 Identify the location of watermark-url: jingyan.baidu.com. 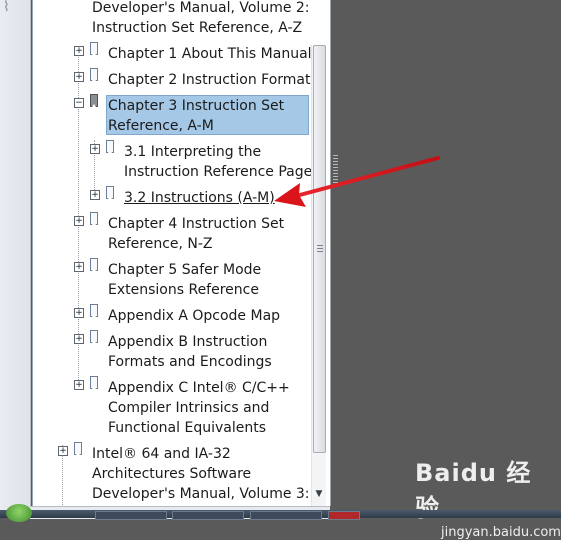
(501, 532).